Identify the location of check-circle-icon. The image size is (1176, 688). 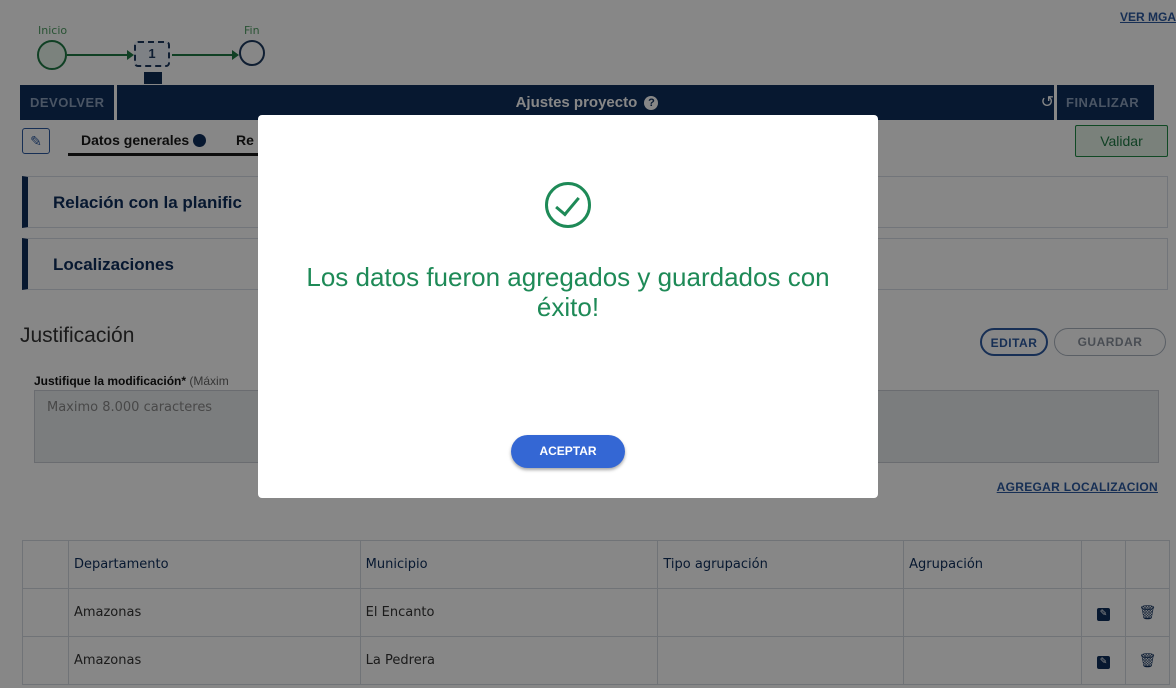
(568, 205).